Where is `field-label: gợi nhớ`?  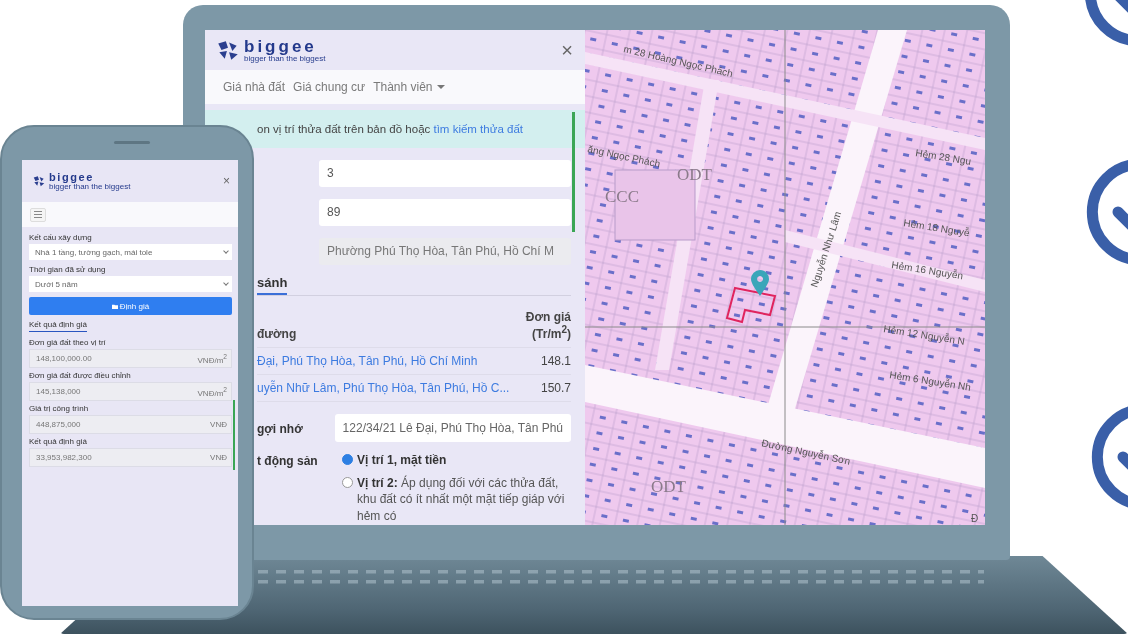
field-label: gợi nhớ is located at coordinates (280, 428).